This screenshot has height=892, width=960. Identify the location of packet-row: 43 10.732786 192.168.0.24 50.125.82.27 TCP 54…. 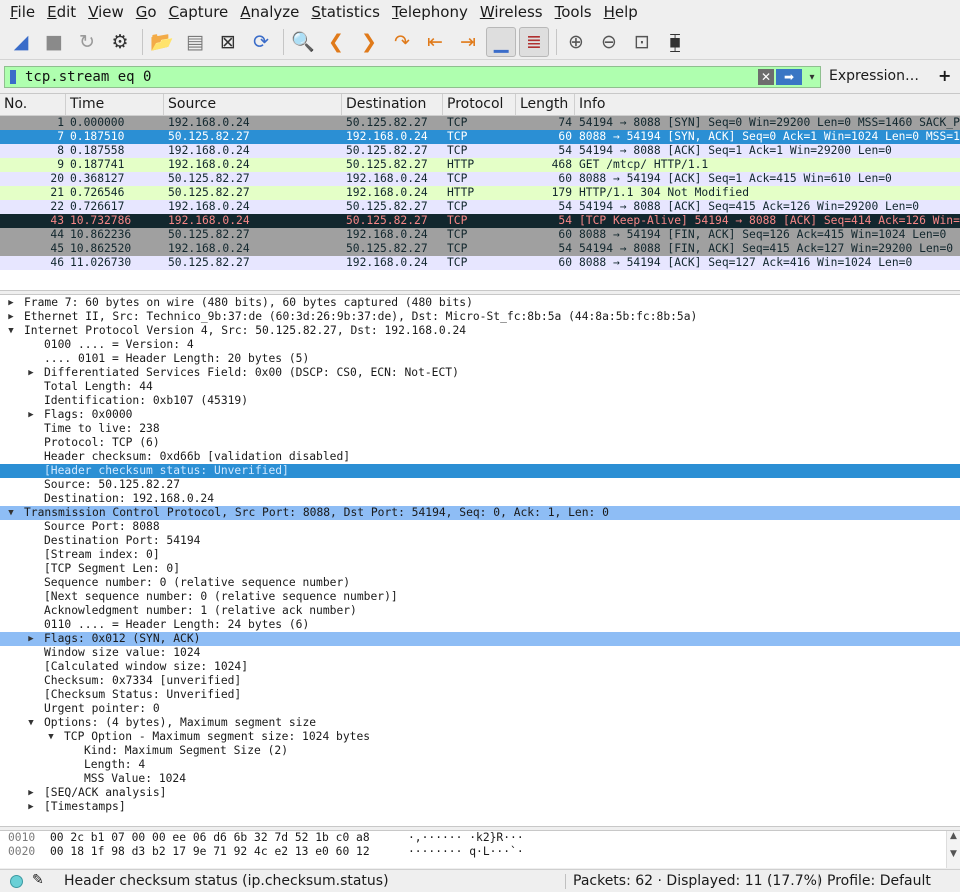
(480, 221).